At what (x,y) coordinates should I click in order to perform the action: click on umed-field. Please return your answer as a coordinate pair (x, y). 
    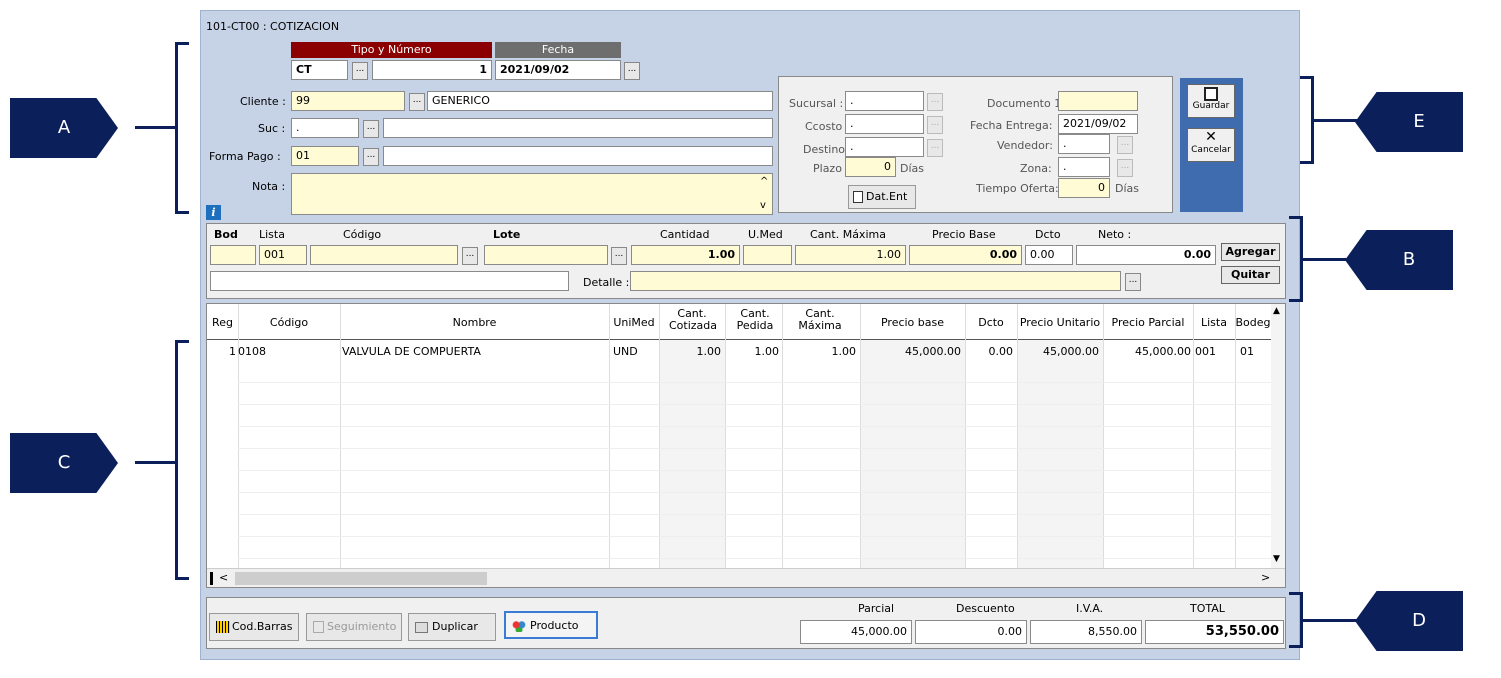
    Looking at the image, I should click on (767, 255).